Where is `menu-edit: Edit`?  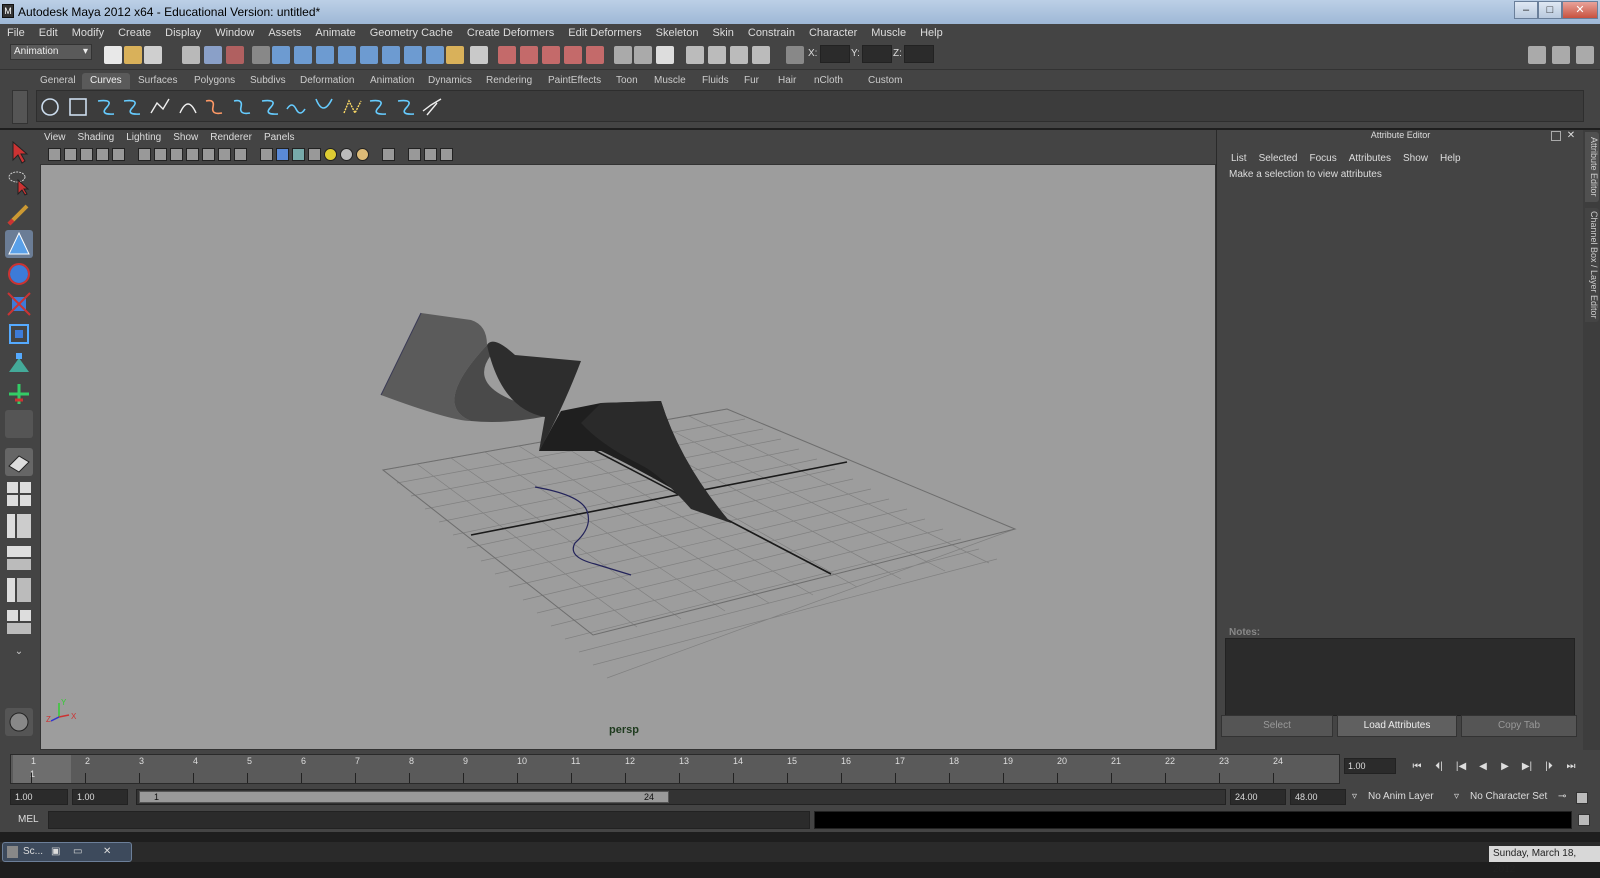 menu-edit: Edit is located at coordinates (48, 33).